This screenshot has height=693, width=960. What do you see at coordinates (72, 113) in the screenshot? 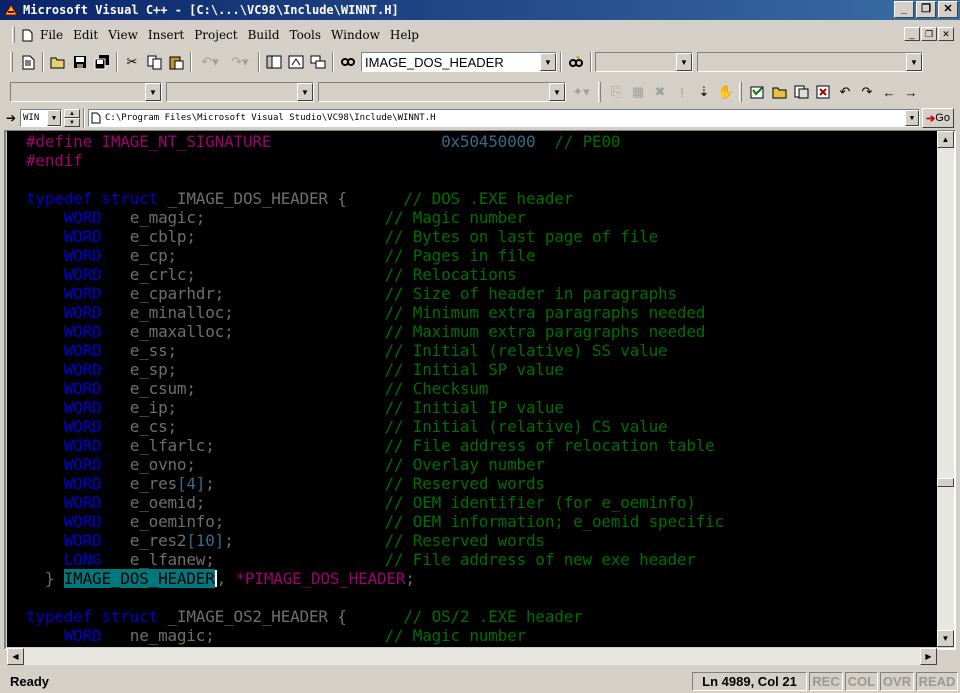
I see `spin-up-icon: ▲` at bounding box center [72, 113].